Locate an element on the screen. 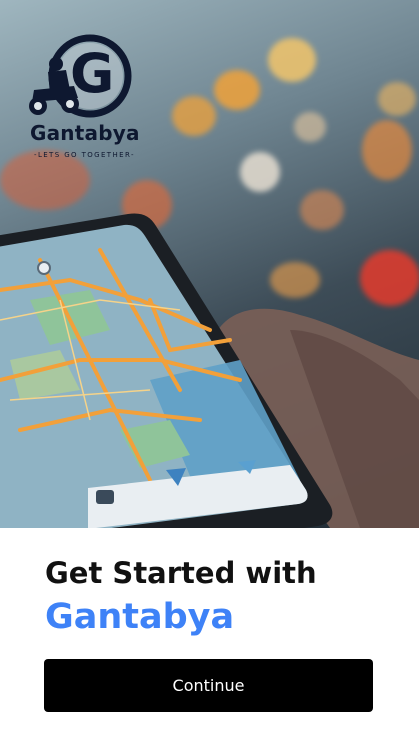  logo-letter: G is located at coordinates (92, 73).